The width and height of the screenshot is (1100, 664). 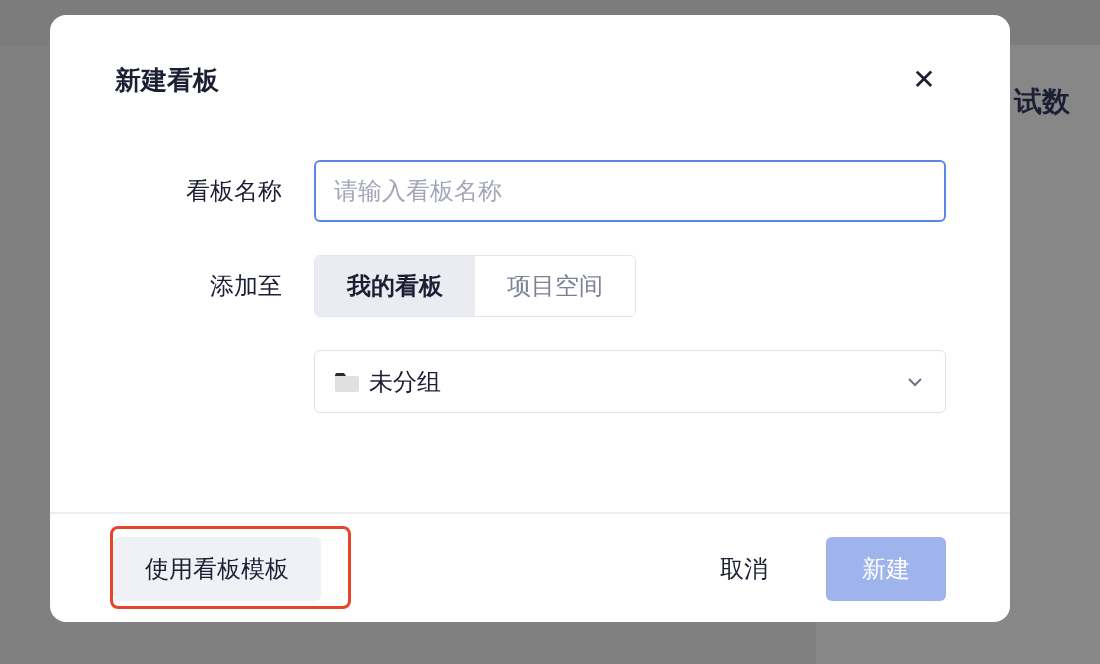 What do you see at coordinates (744, 569) in the screenshot?
I see `cancel-button: 取消` at bounding box center [744, 569].